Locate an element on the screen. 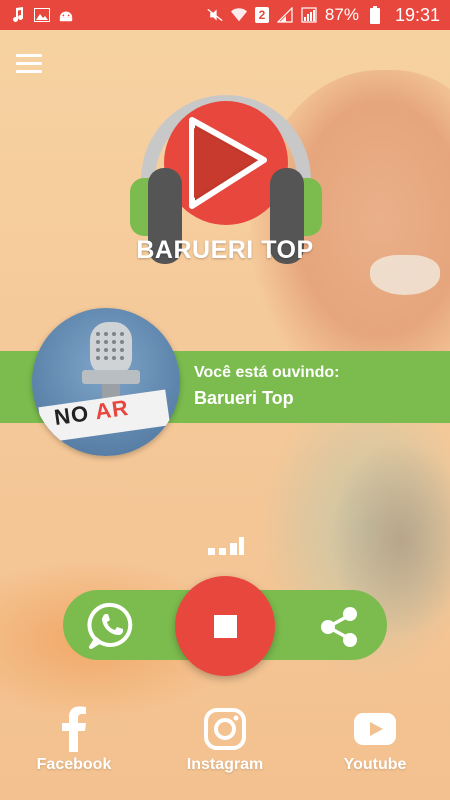 This screenshot has height=800, width=450. share-icon is located at coordinates (339, 627).